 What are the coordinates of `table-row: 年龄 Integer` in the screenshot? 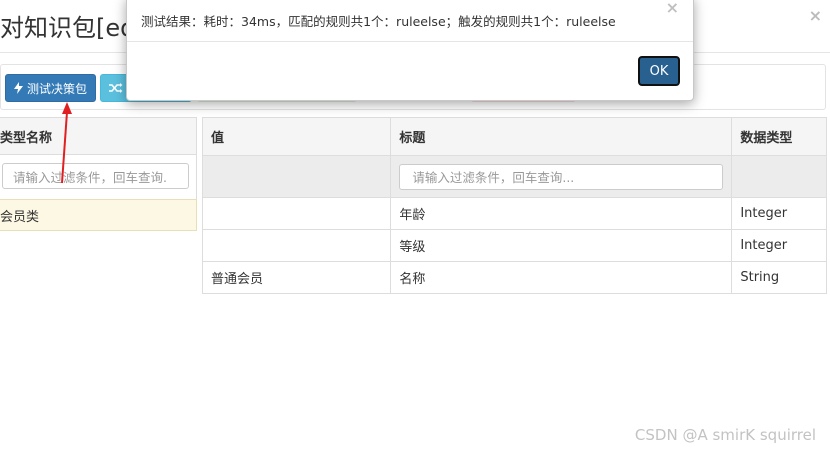 It's located at (514, 213).